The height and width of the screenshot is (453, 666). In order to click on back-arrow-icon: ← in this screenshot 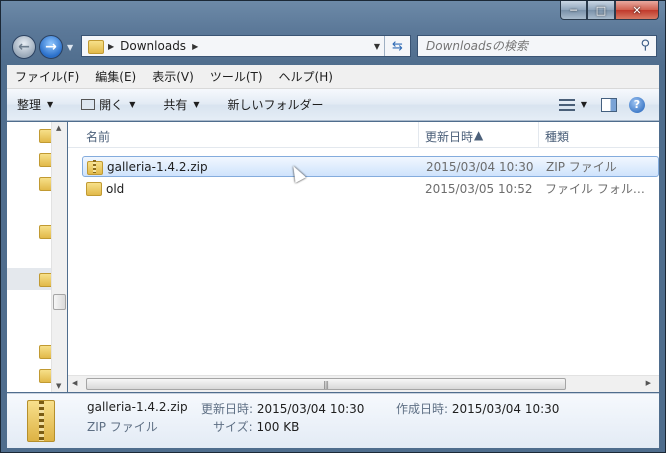, I will do `click(24, 47)`.